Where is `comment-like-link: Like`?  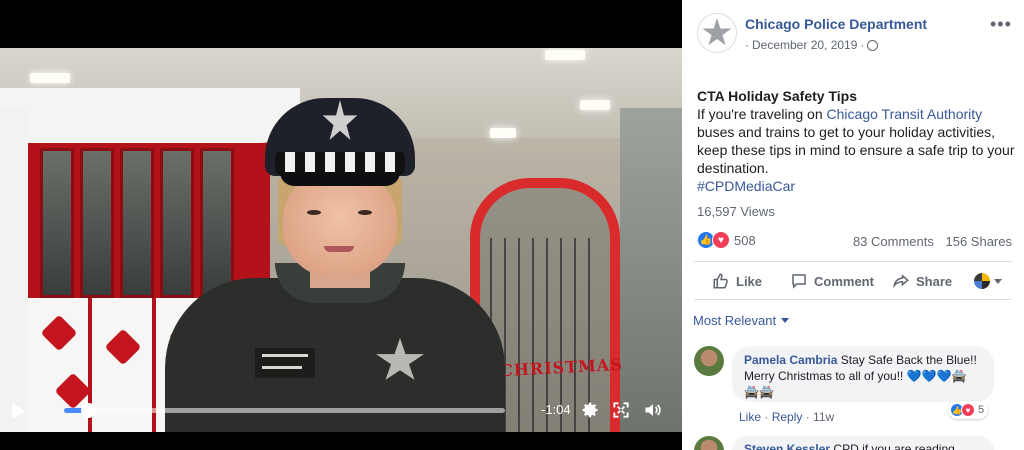
comment-like-link: Like is located at coordinates (750, 417).